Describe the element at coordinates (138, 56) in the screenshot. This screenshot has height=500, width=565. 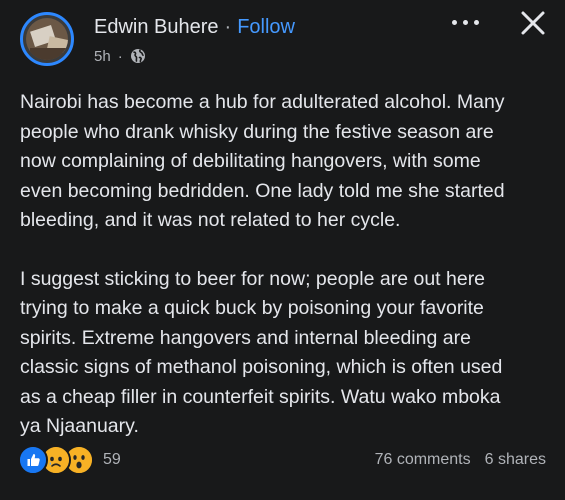
I see `globe-icon` at that location.